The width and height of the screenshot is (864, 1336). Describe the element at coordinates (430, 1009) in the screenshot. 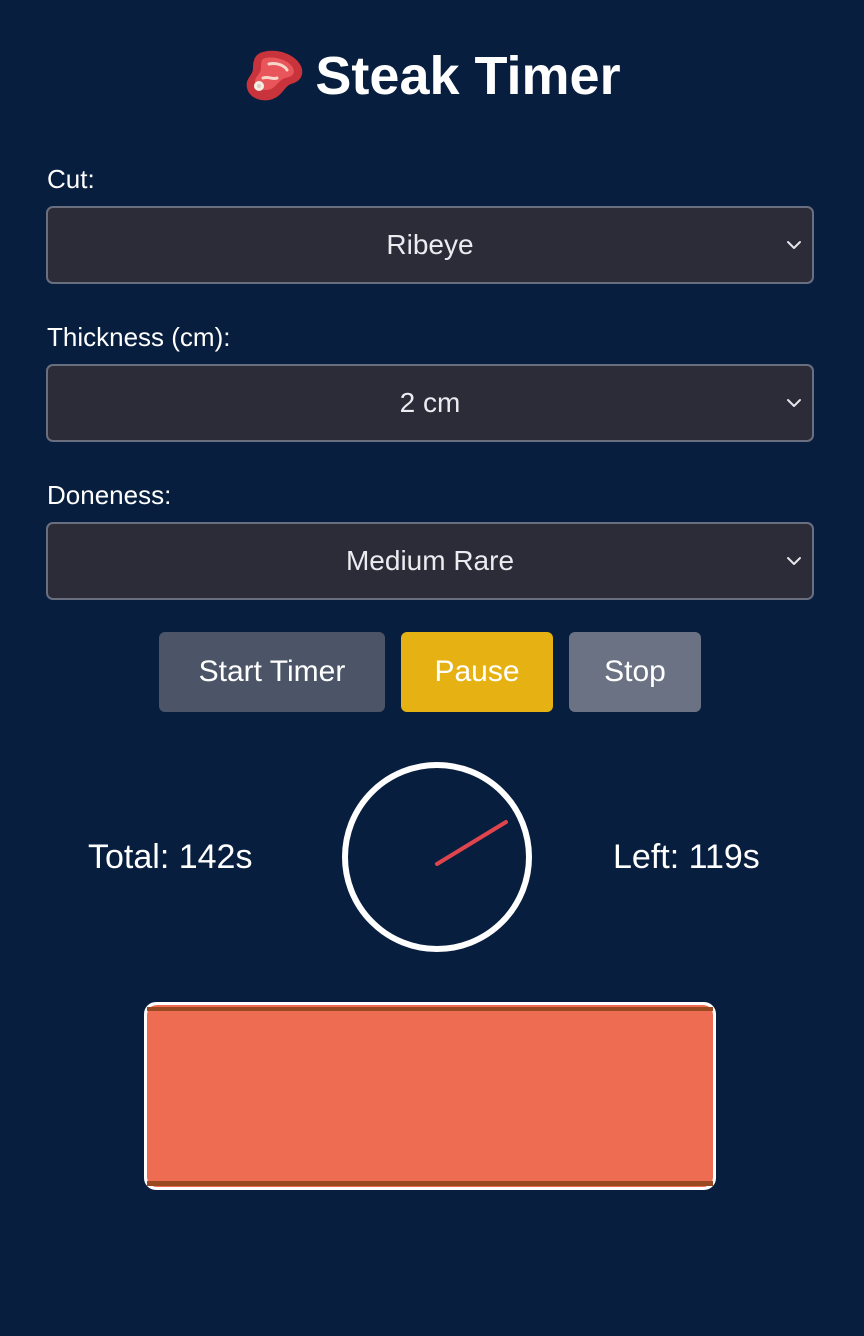

I see `steak-top-sear` at that location.